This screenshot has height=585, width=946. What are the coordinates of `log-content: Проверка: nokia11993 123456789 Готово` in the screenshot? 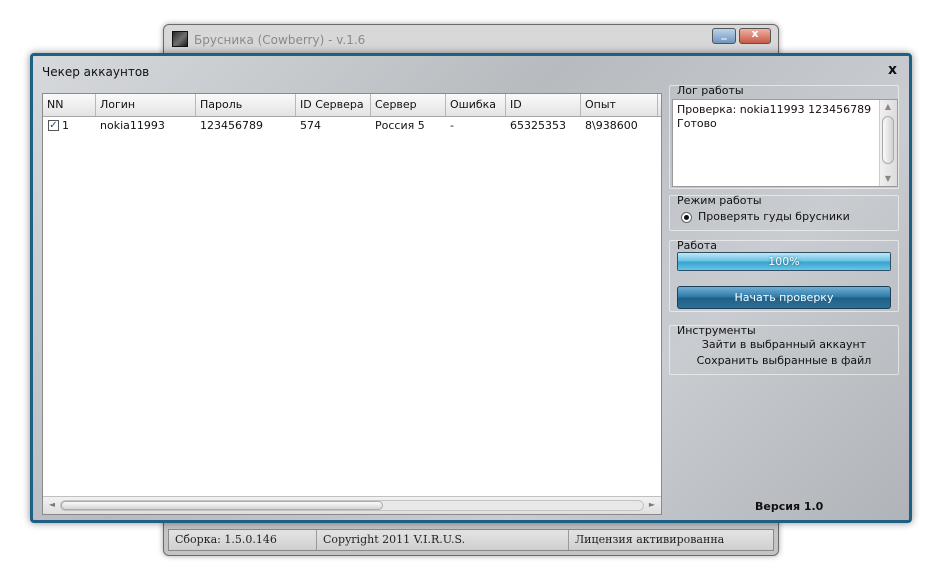 It's located at (774, 116).